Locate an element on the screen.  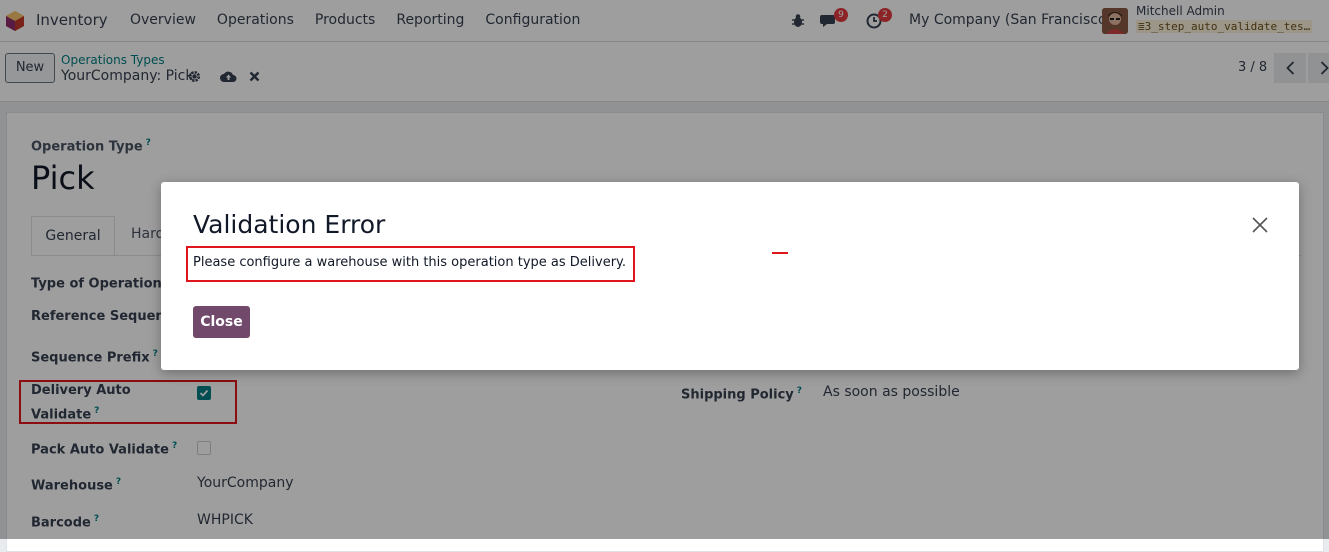
close-button: Close is located at coordinates (221, 322).